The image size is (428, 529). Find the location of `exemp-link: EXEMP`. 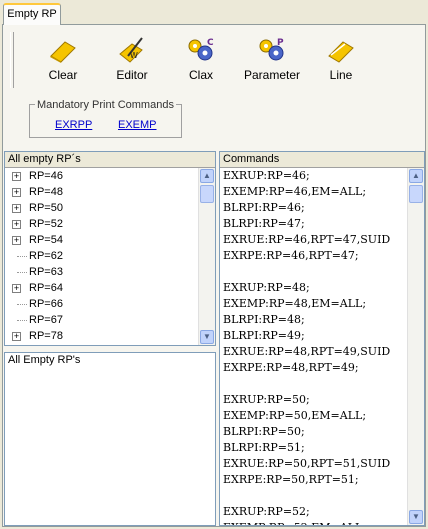

exemp-link: EXEMP is located at coordinates (137, 125).